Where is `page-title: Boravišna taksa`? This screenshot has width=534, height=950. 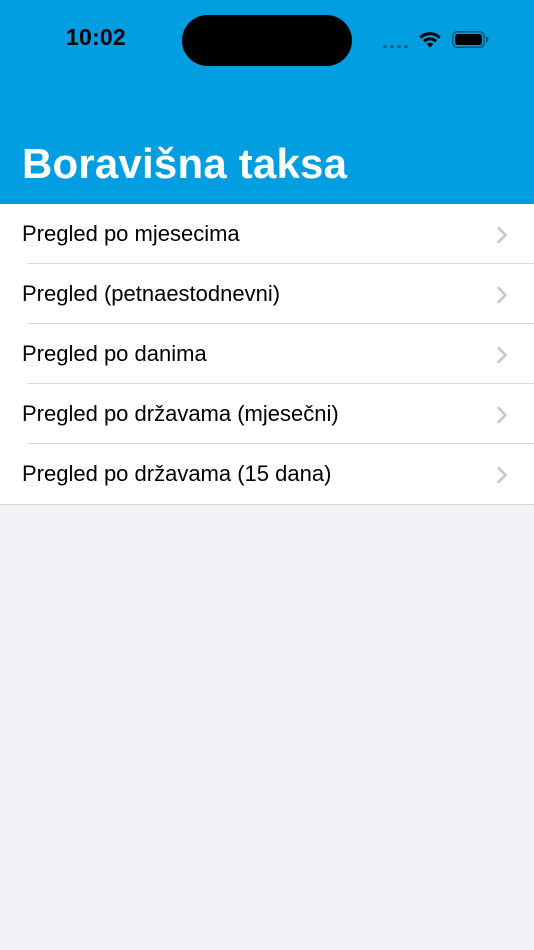
page-title: Boravišna taksa is located at coordinates (185, 163).